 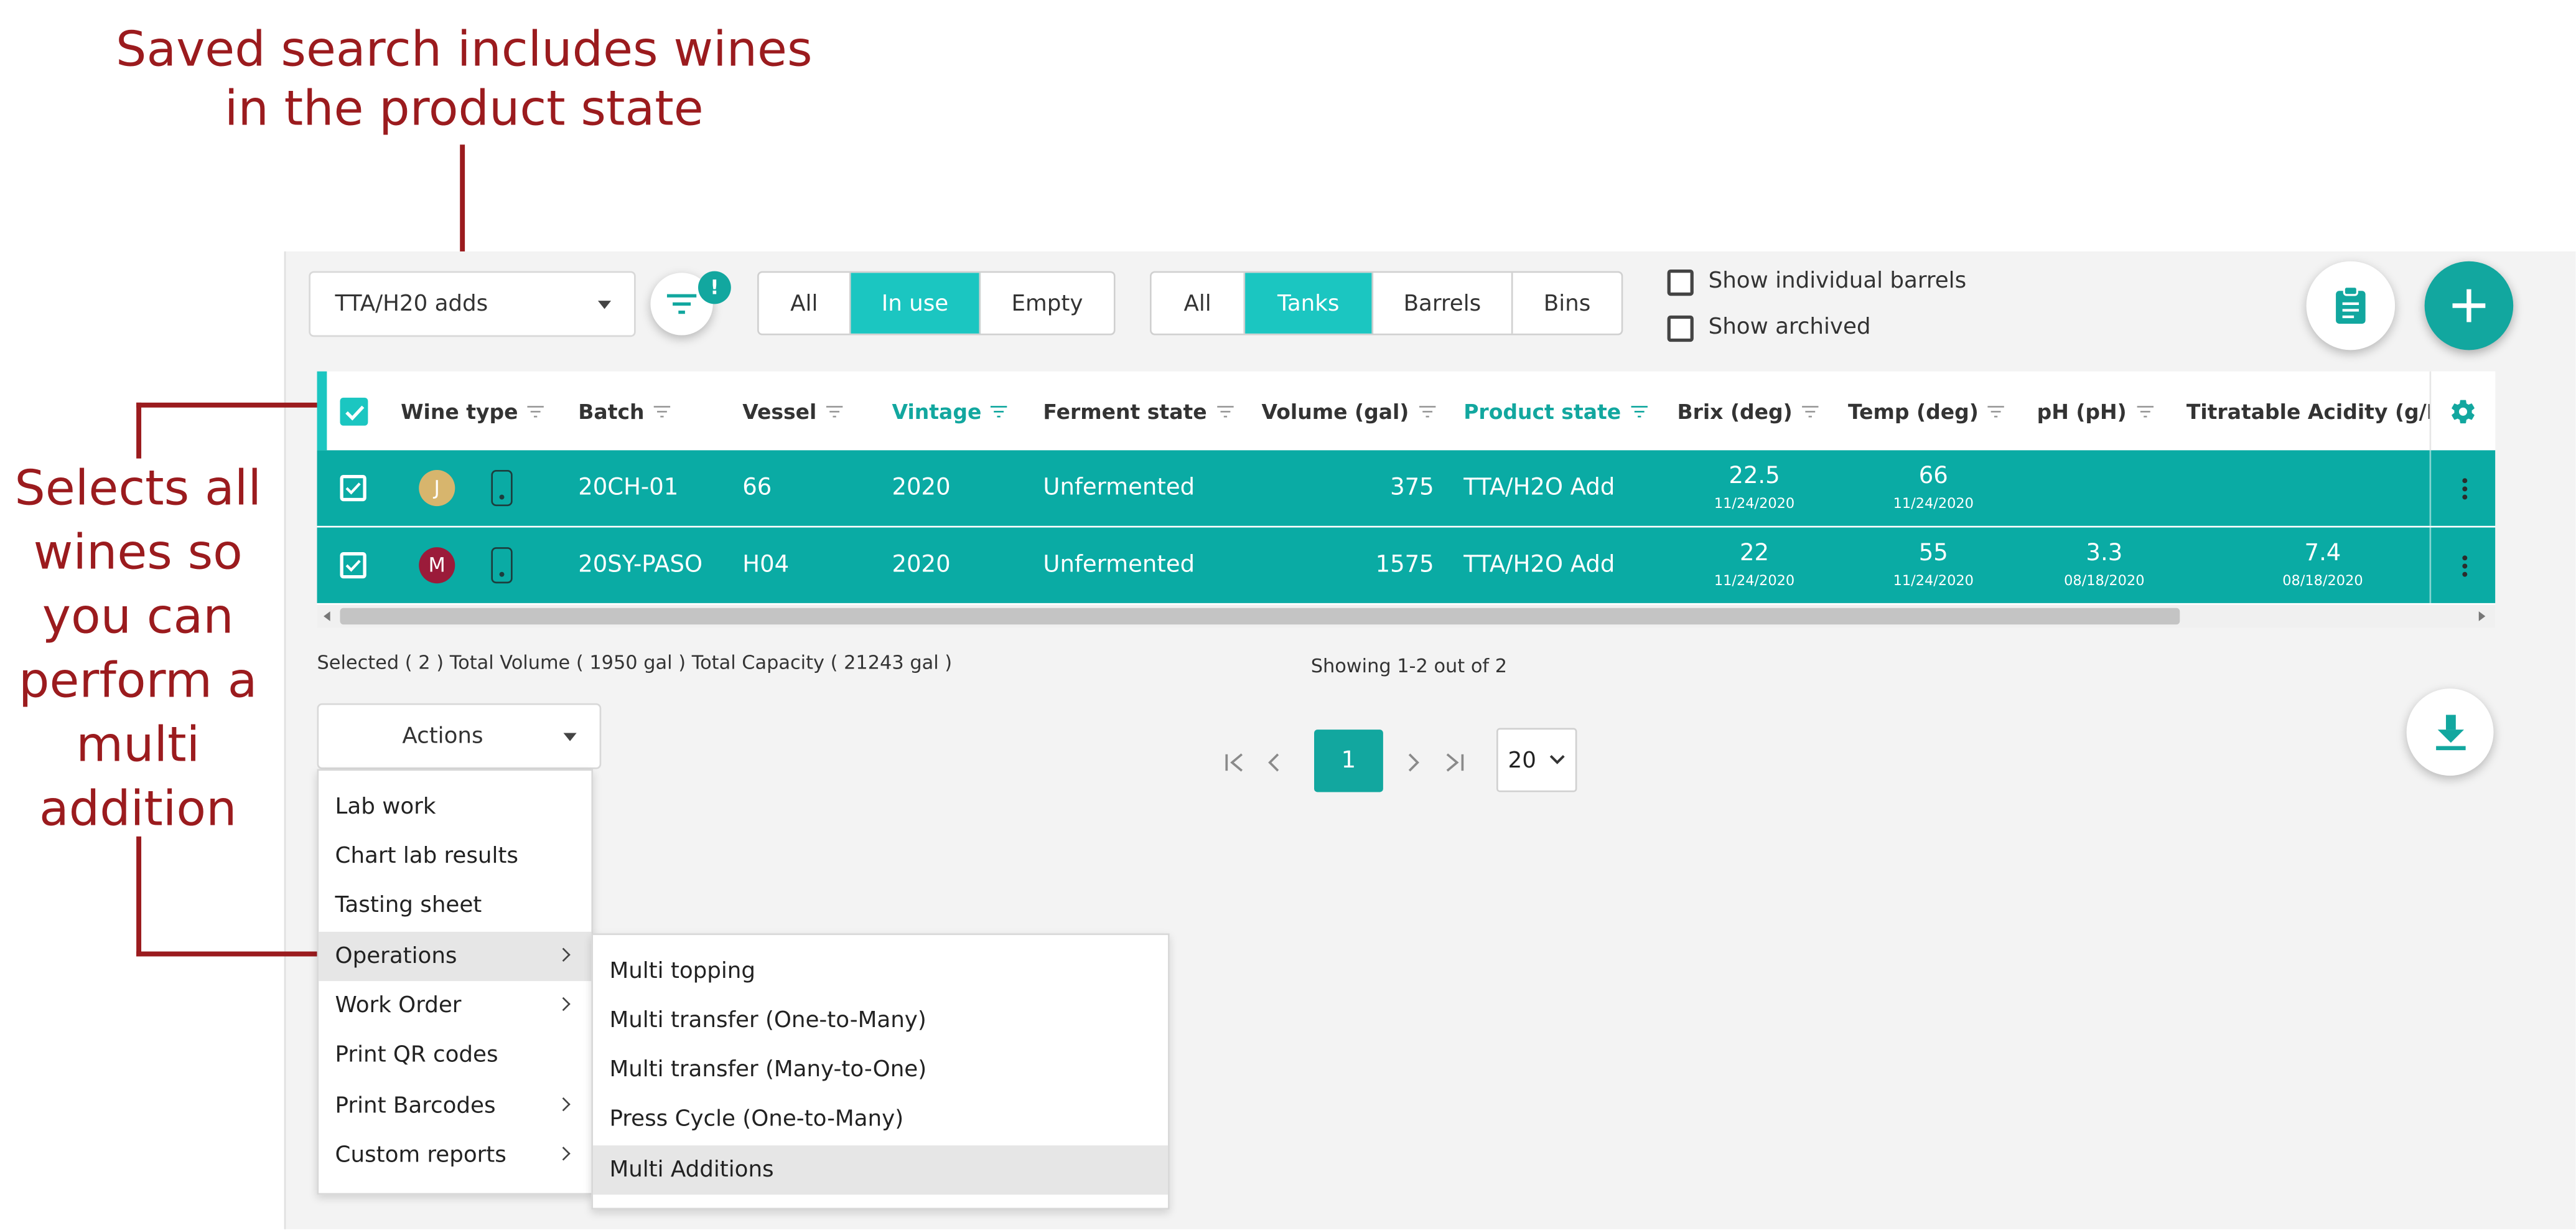 I want to click on menu-item-custom-reports: Custom reports, so click(x=455, y=1155).